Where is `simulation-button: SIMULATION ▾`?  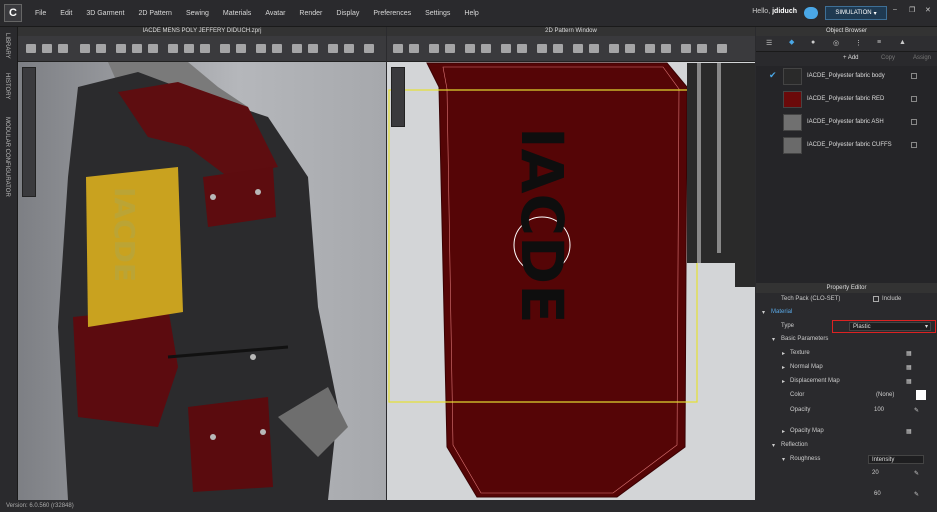
simulation-button: SIMULATION ▾ is located at coordinates (856, 13).